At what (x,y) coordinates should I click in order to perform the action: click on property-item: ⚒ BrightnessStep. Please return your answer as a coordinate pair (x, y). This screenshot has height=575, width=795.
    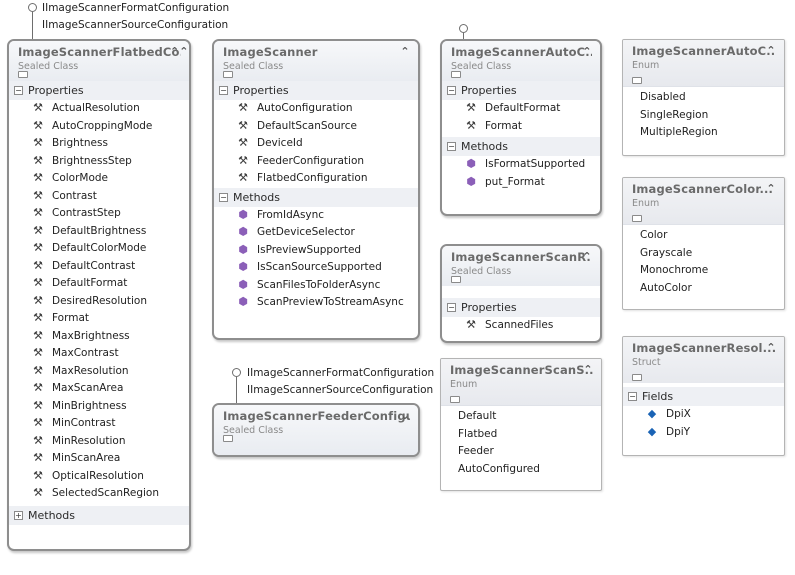
    Looking at the image, I should click on (99, 162).